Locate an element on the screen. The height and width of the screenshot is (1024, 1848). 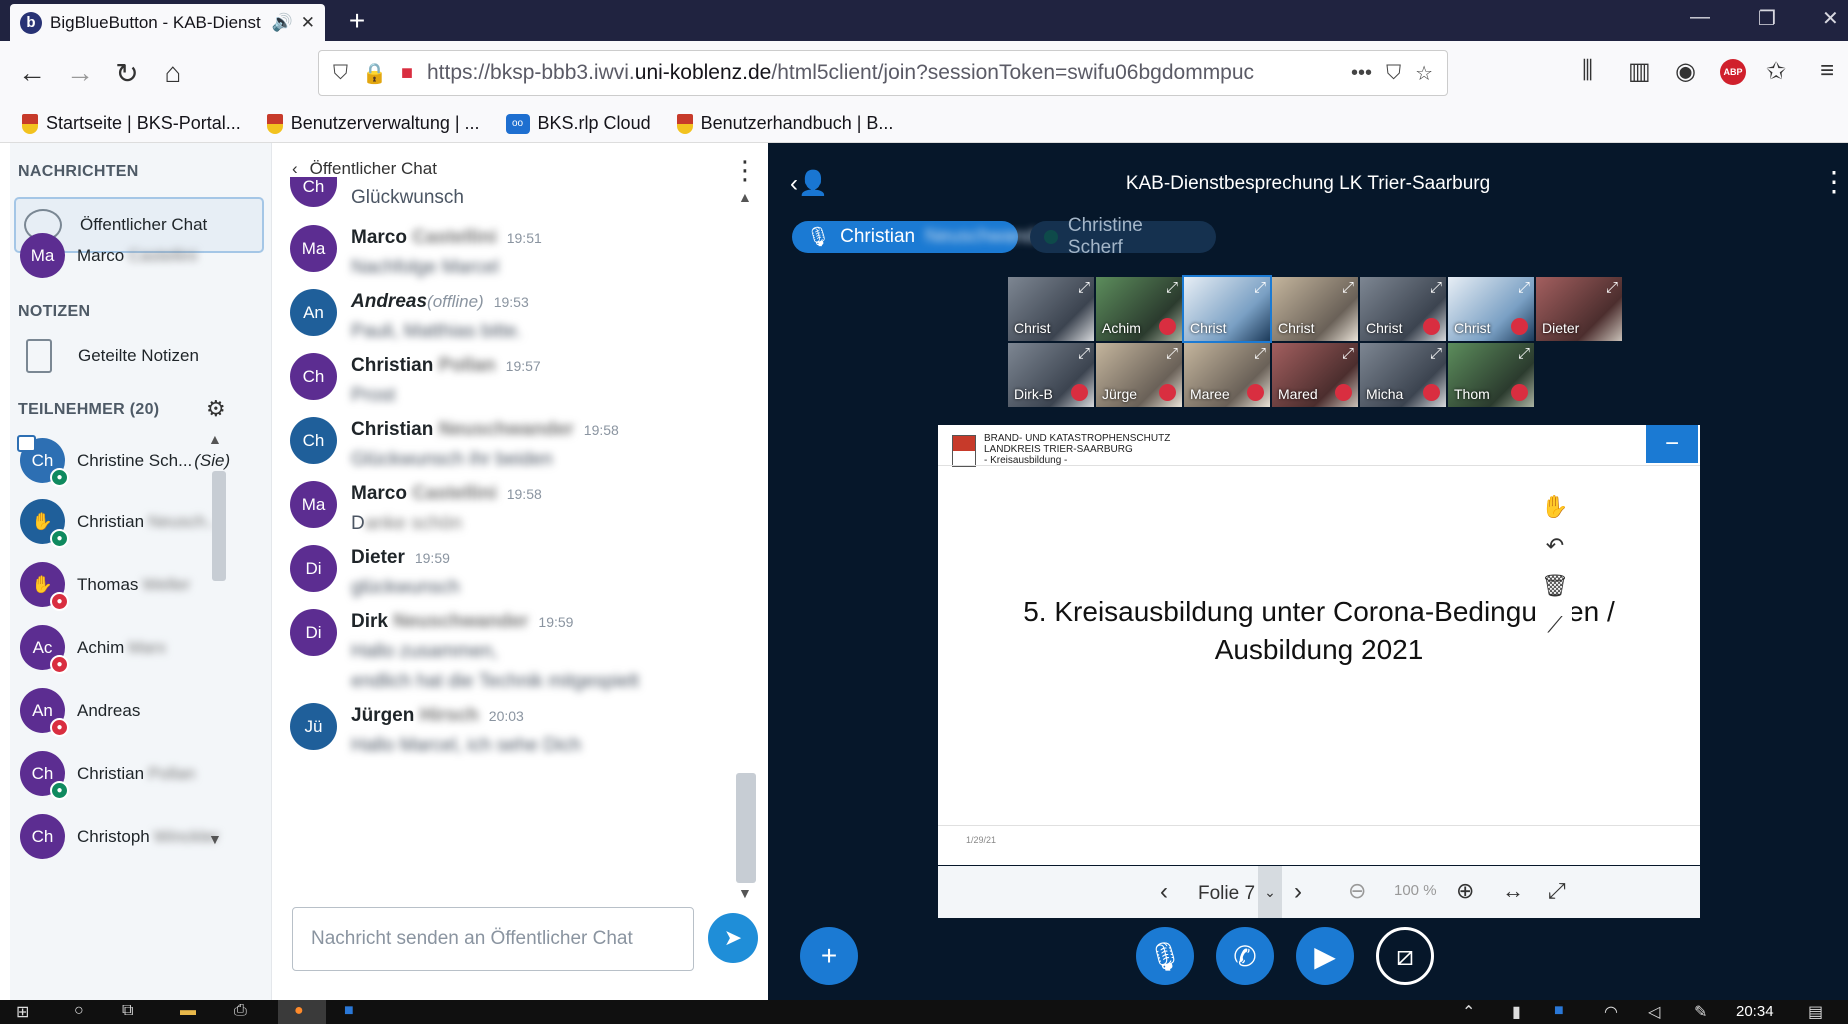
chat-message-input: Nachricht senden an Öffentlicher Chat is located at coordinates (493, 939).